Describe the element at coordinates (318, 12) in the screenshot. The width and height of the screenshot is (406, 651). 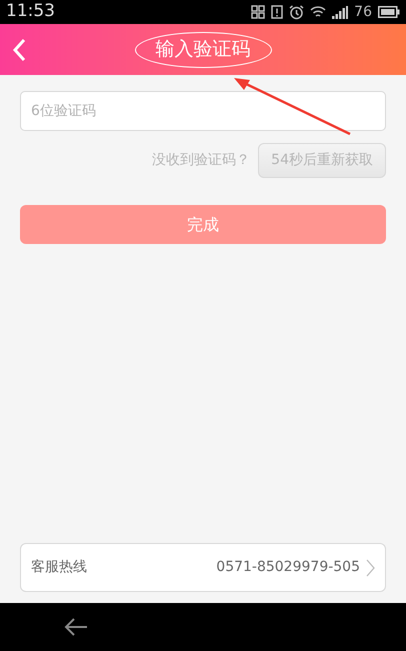
I see `wifi-icon` at that location.